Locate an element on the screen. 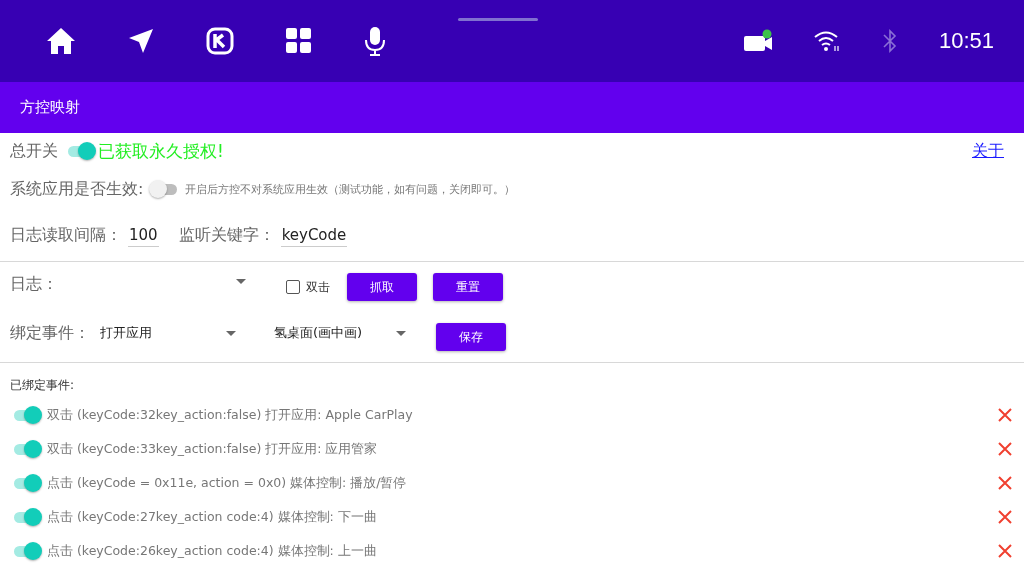 The width and height of the screenshot is (1024, 576). log-interval-label: 日志读取间隔： is located at coordinates (66, 235).